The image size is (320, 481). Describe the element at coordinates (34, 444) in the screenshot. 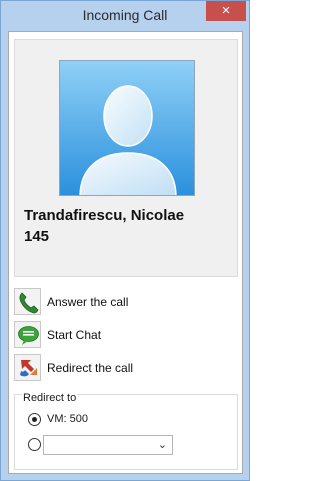

I see `radio-custom-target` at that location.